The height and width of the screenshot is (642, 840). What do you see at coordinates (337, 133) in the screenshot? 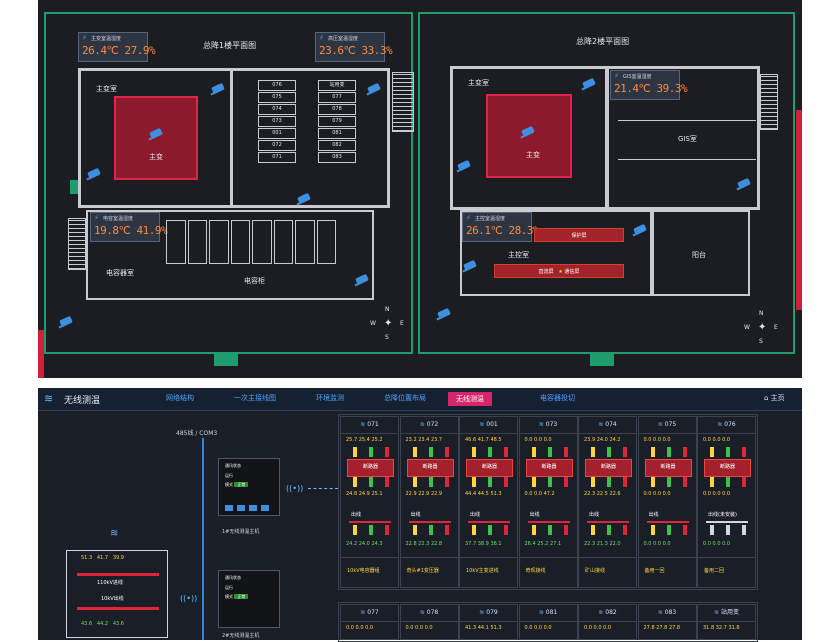
I see `cabinet: 081` at bounding box center [337, 133].